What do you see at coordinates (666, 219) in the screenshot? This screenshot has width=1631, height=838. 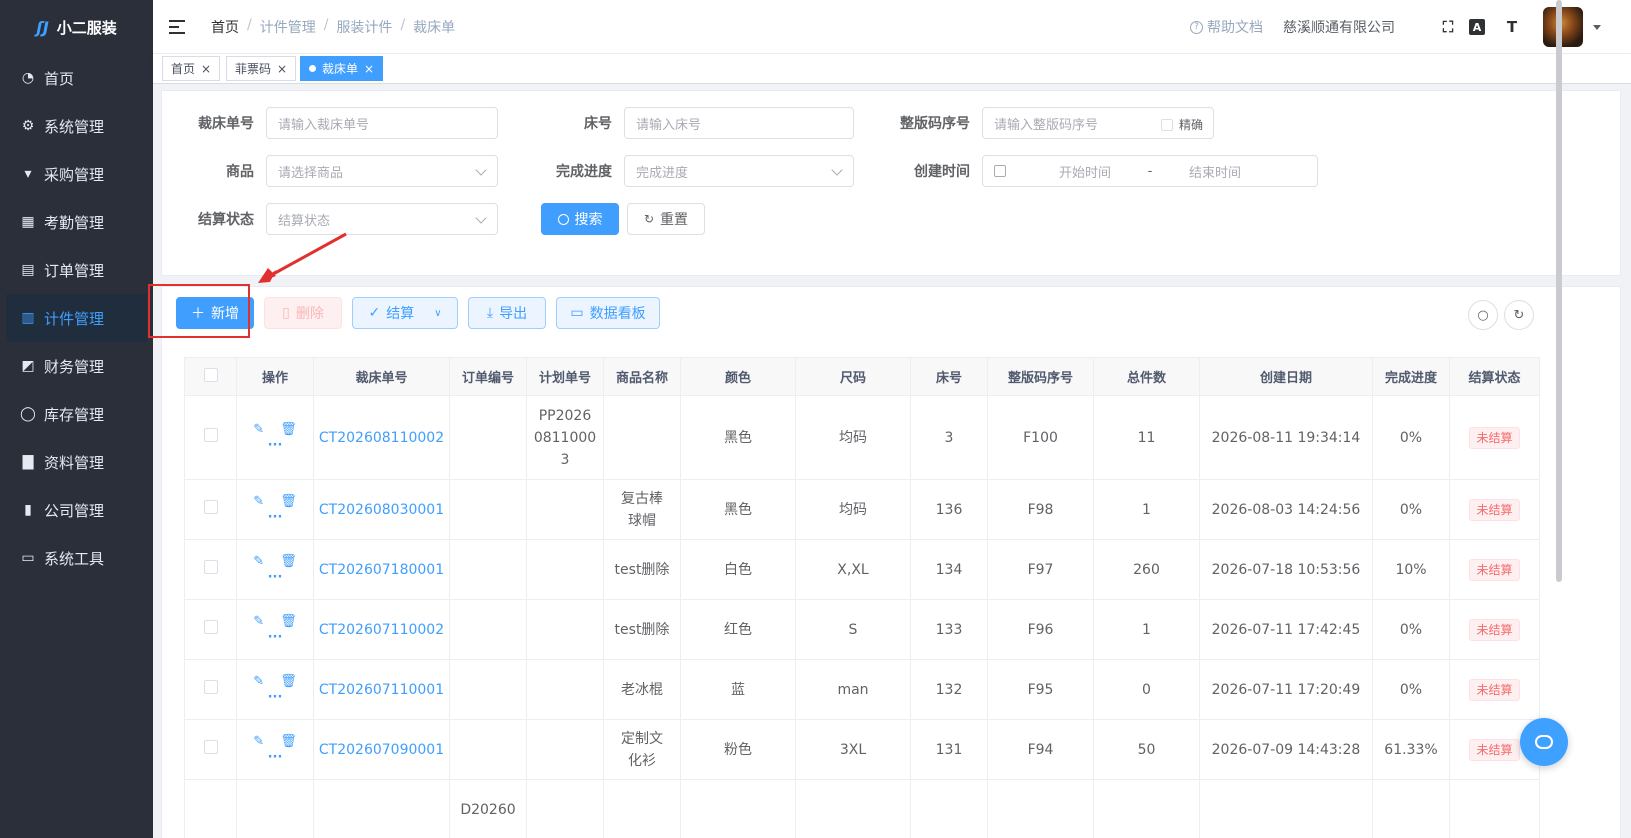 I see `reset-button: ↻ 重置` at bounding box center [666, 219].